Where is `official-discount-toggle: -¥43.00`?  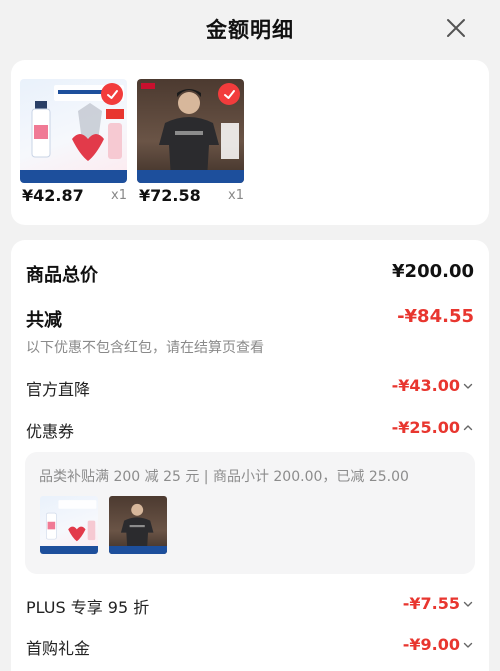 official-discount-toggle: -¥43.00 is located at coordinates (433, 385).